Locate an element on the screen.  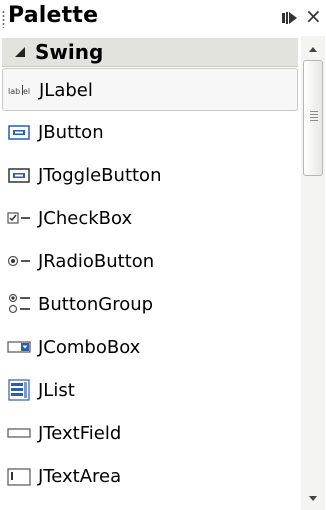
palette-item-jradiobutton: JRadioButton is located at coordinates (150, 261).